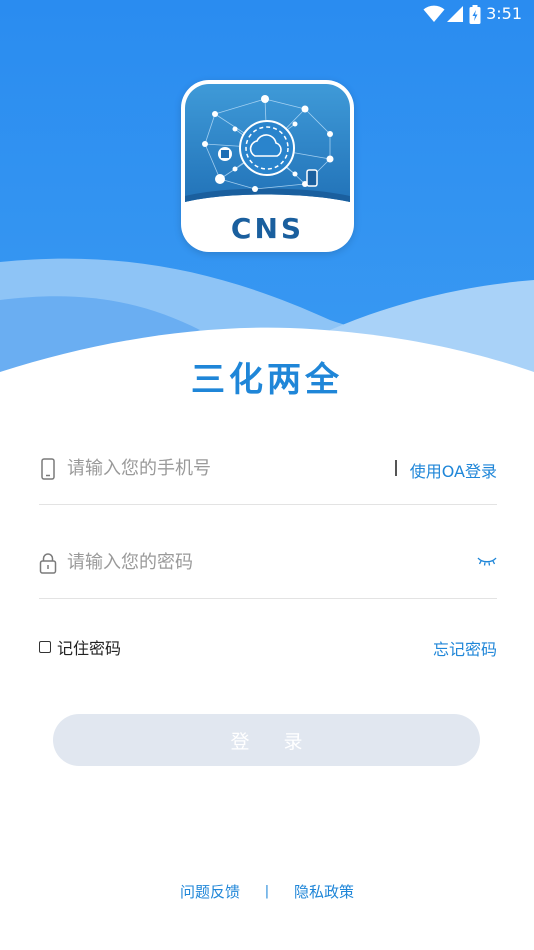  I want to click on status-time: 3:51, so click(504, 13).